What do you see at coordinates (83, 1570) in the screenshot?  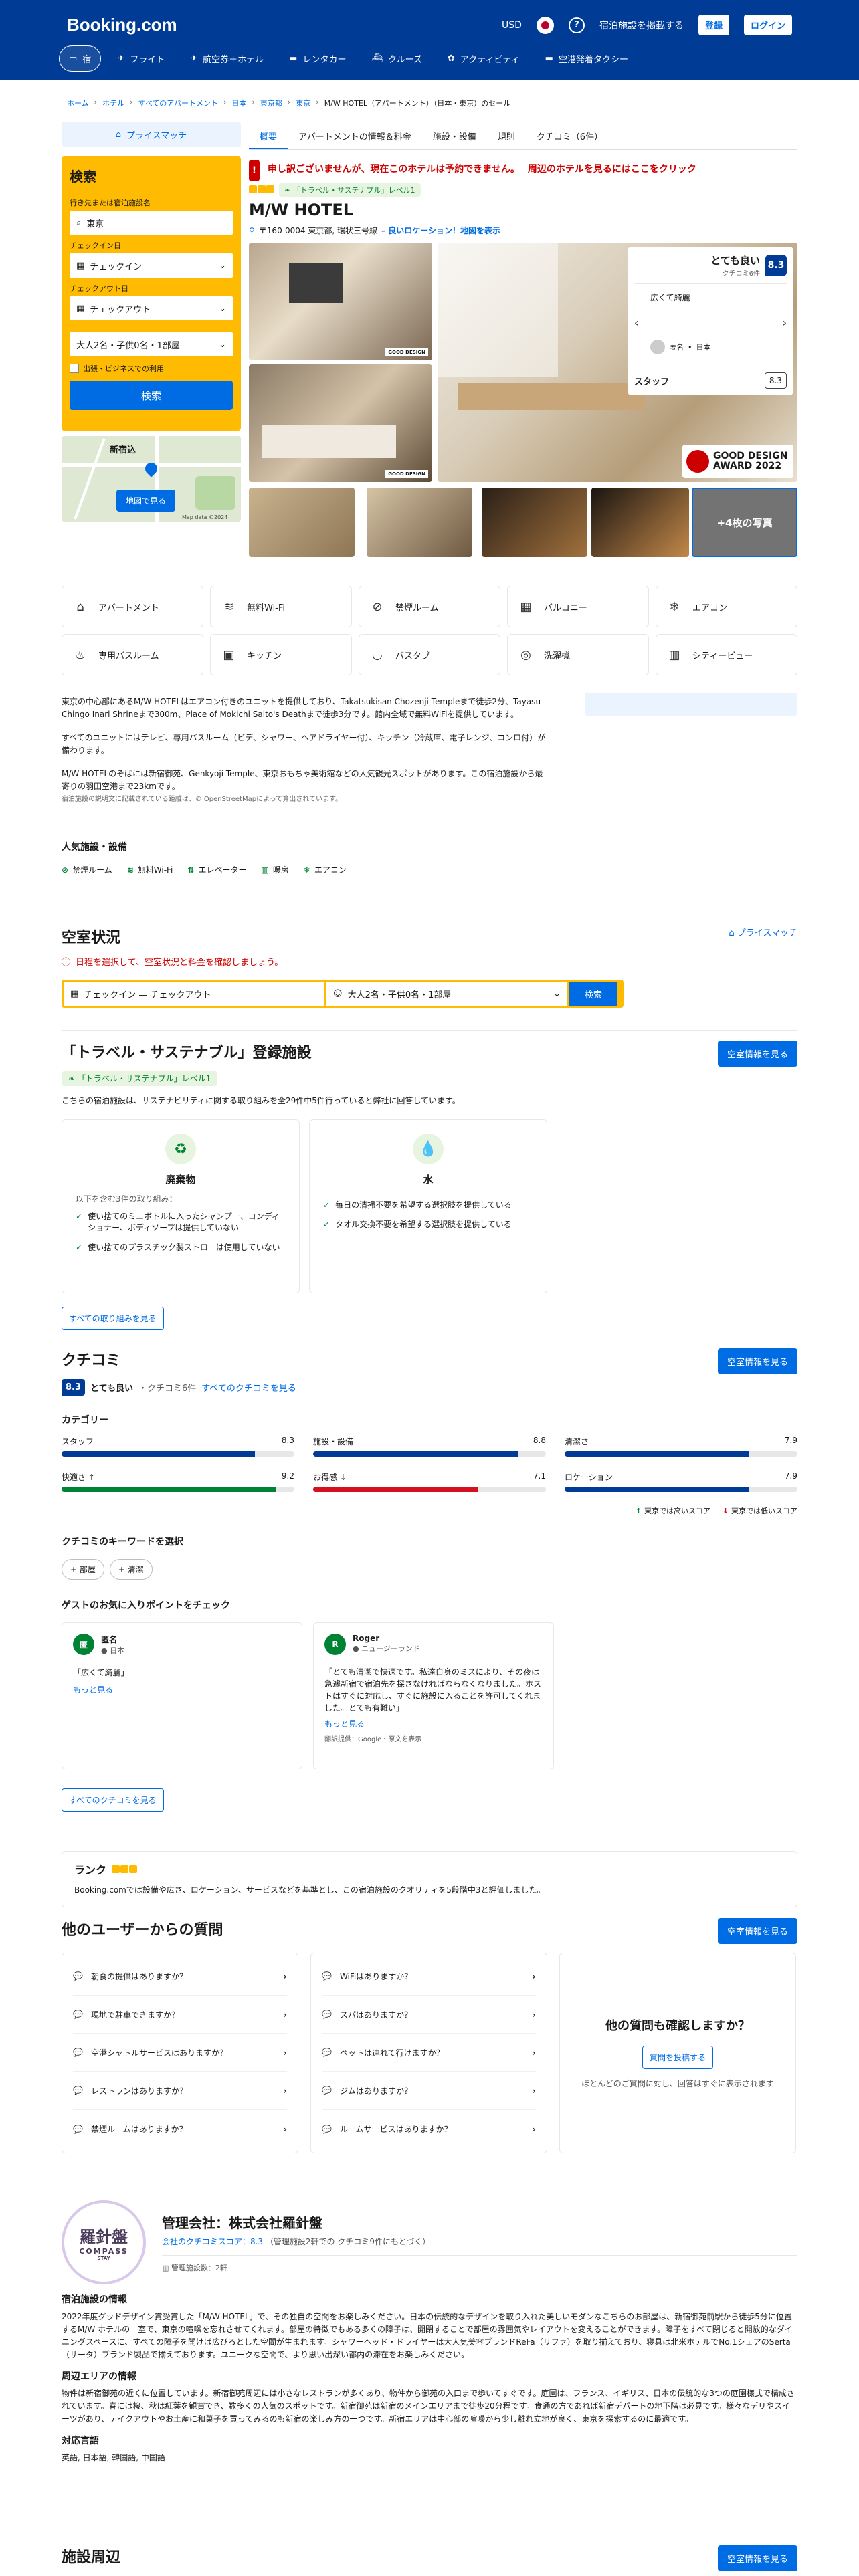 I see `keyword-chip: + 部屋` at bounding box center [83, 1570].